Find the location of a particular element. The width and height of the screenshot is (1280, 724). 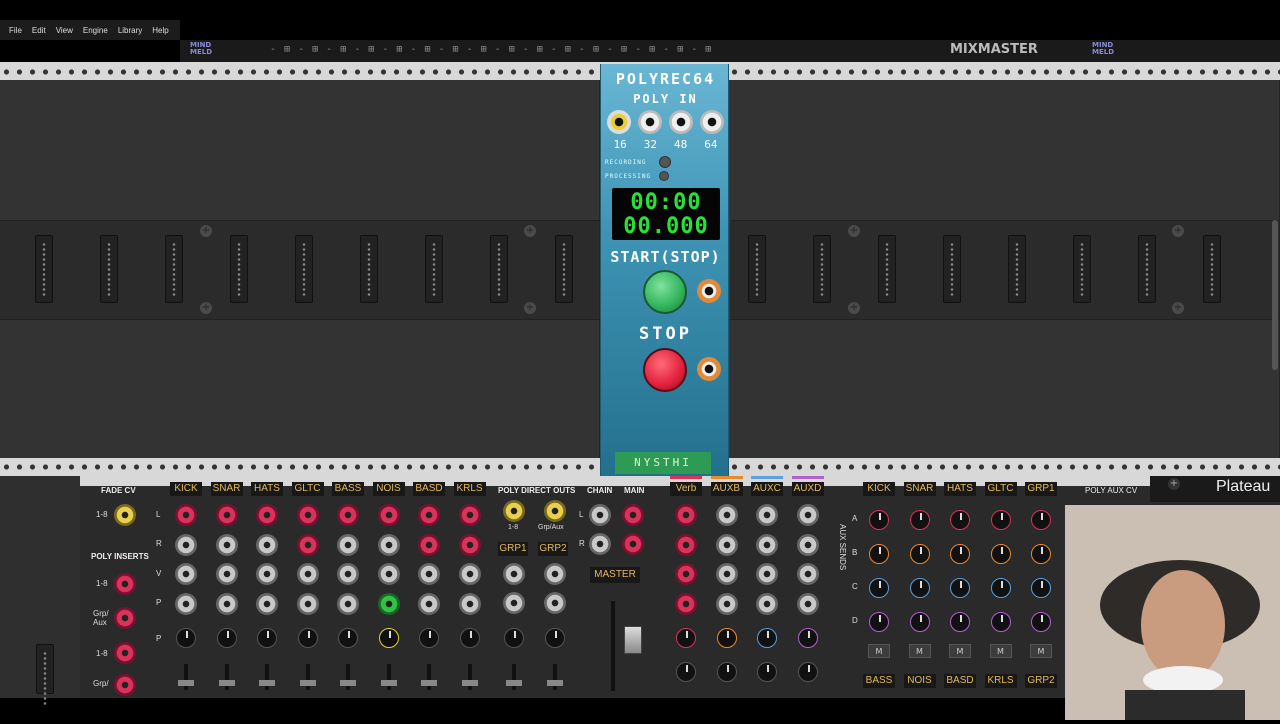

aux-label: AUXB is located at coordinates (726, 489).